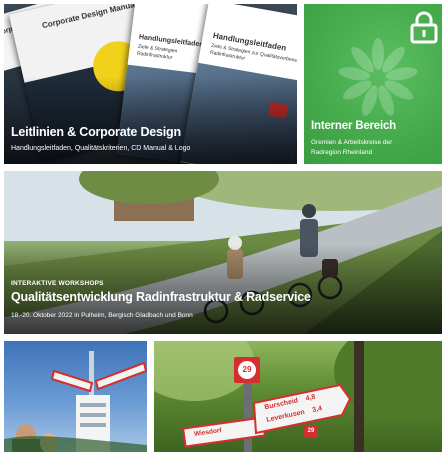 The image size is (442, 452). What do you see at coordinates (75, 401) in the screenshot?
I see `signpost-icon` at bounding box center [75, 401].